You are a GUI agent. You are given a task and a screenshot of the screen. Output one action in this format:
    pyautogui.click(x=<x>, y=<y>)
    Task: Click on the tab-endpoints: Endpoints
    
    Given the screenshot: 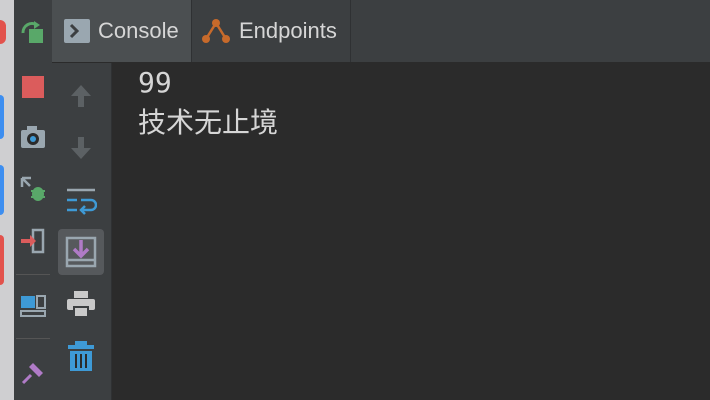 What is the action you would take?
    pyautogui.click(x=272, y=31)
    